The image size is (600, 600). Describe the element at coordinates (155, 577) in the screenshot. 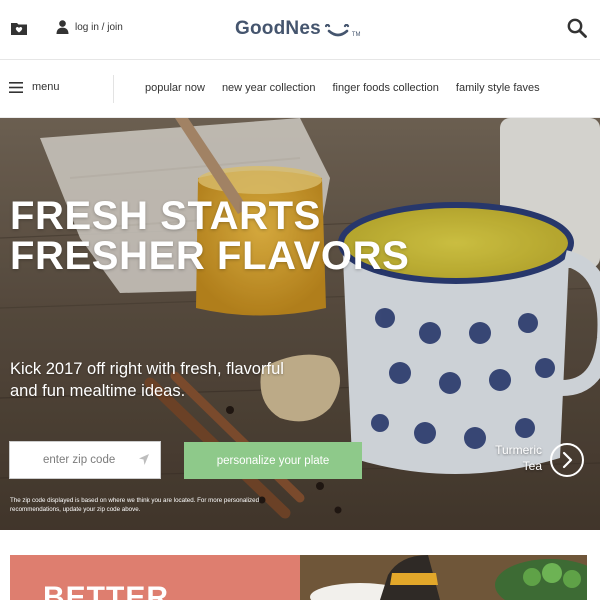

I see `feature-card: BETTER` at that location.